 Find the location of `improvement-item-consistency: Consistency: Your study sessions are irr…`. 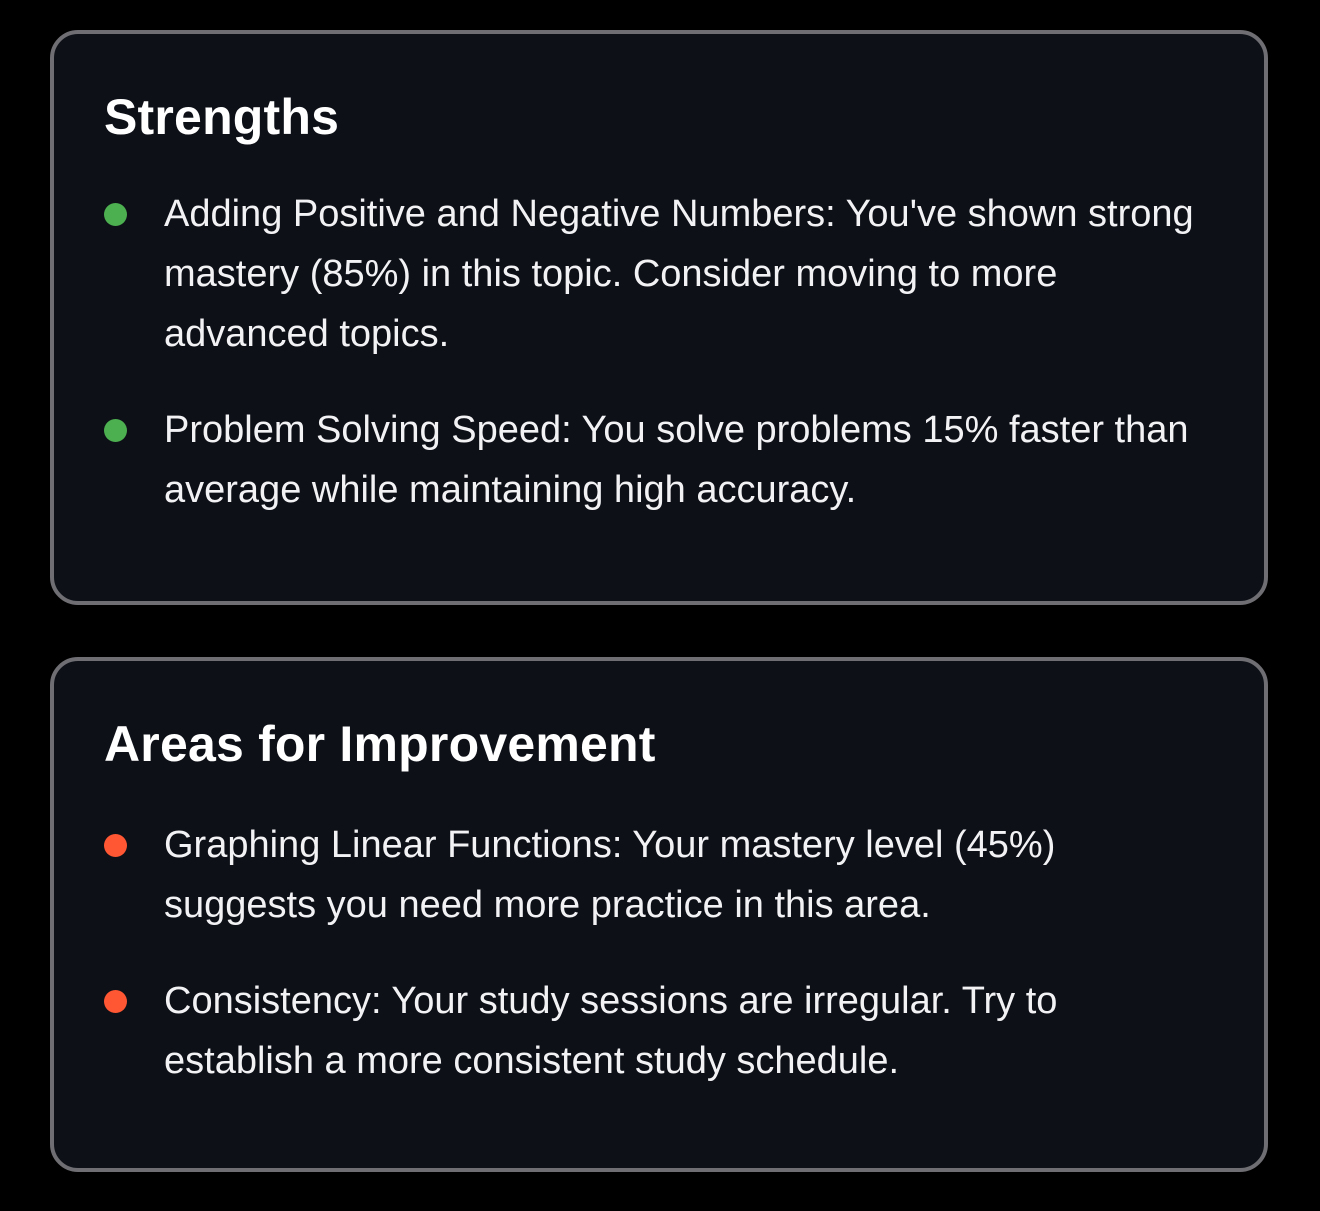

improvement-item-consistency: Consistency: Your study sessions are irr… is located at coordinates (659, 1031).